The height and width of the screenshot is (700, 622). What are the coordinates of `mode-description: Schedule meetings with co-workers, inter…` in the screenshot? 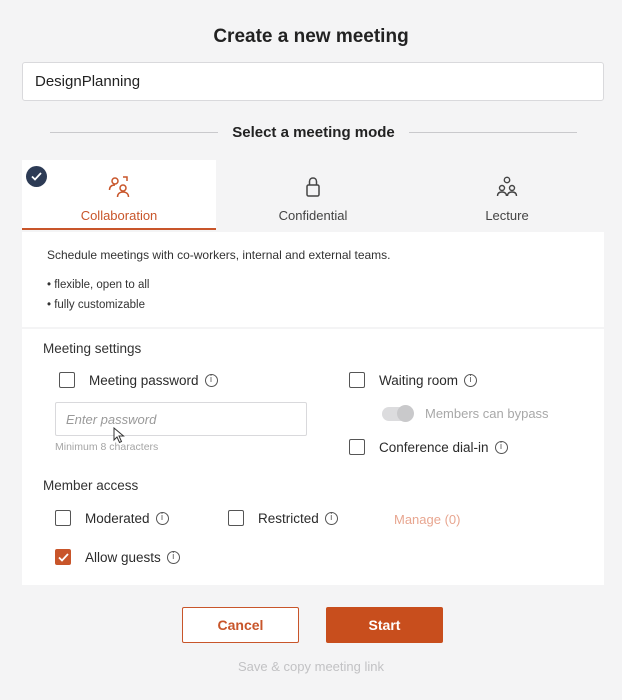 It's located at (313, 279).